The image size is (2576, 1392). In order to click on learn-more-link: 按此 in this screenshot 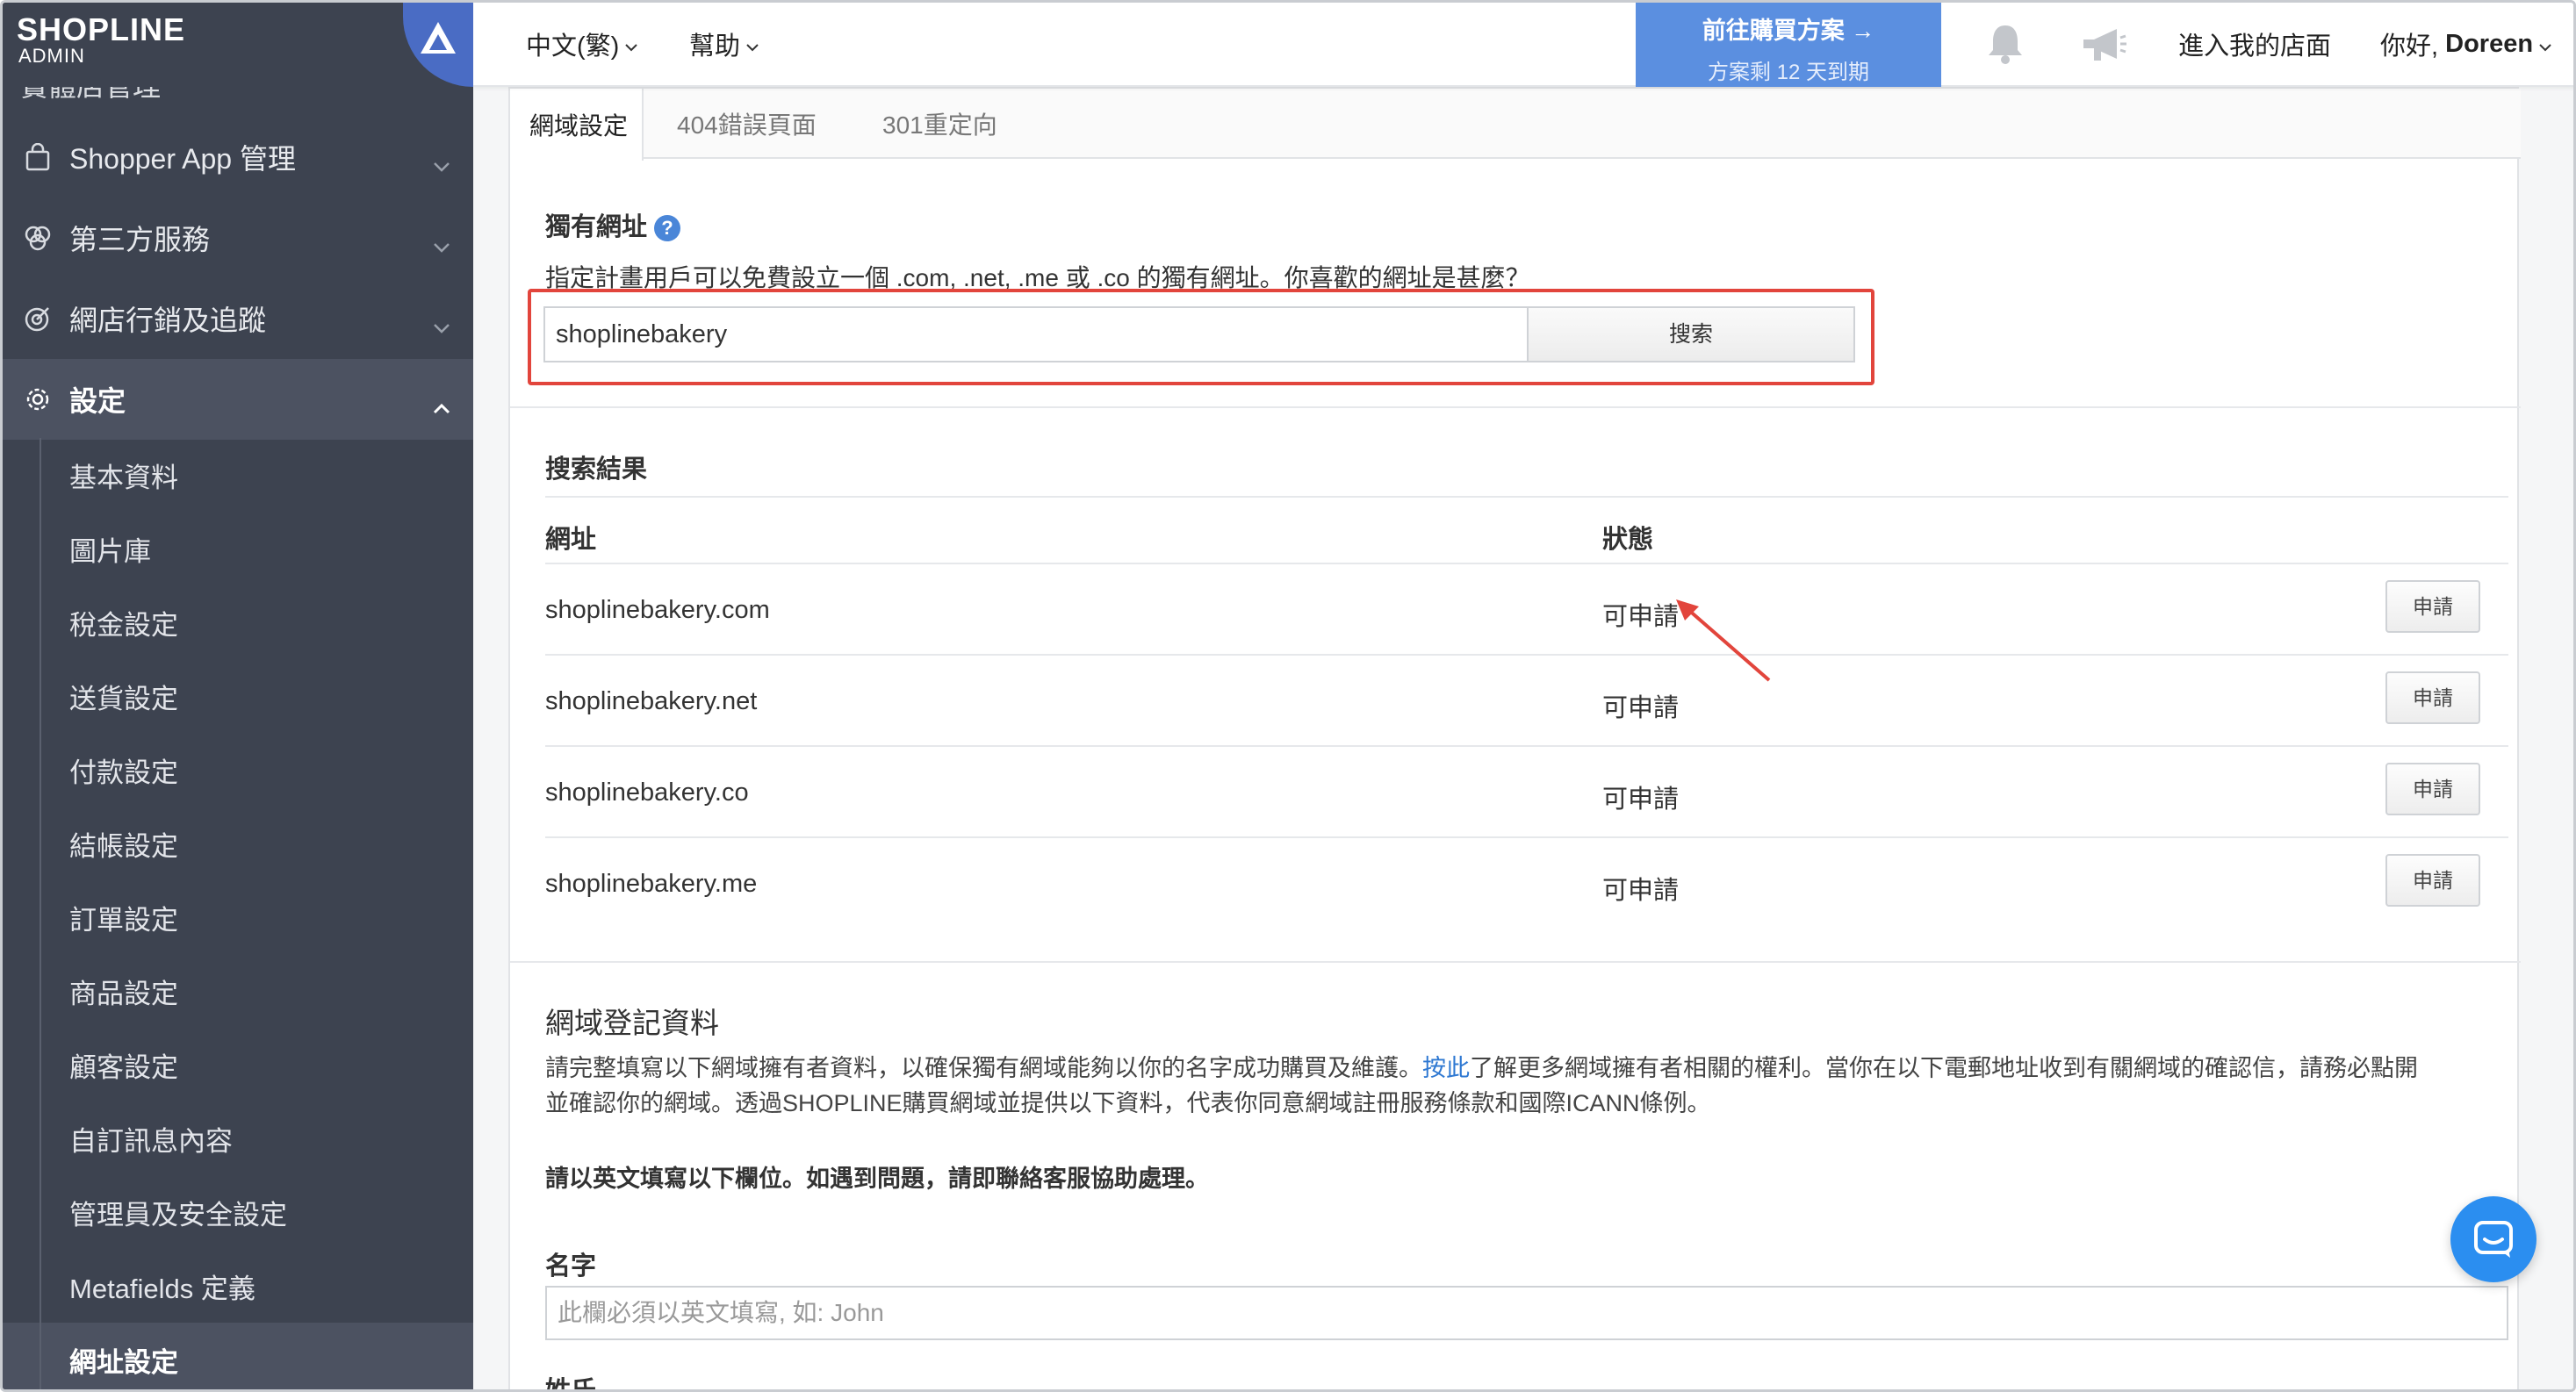, I will do `click(1446, 1068)`.